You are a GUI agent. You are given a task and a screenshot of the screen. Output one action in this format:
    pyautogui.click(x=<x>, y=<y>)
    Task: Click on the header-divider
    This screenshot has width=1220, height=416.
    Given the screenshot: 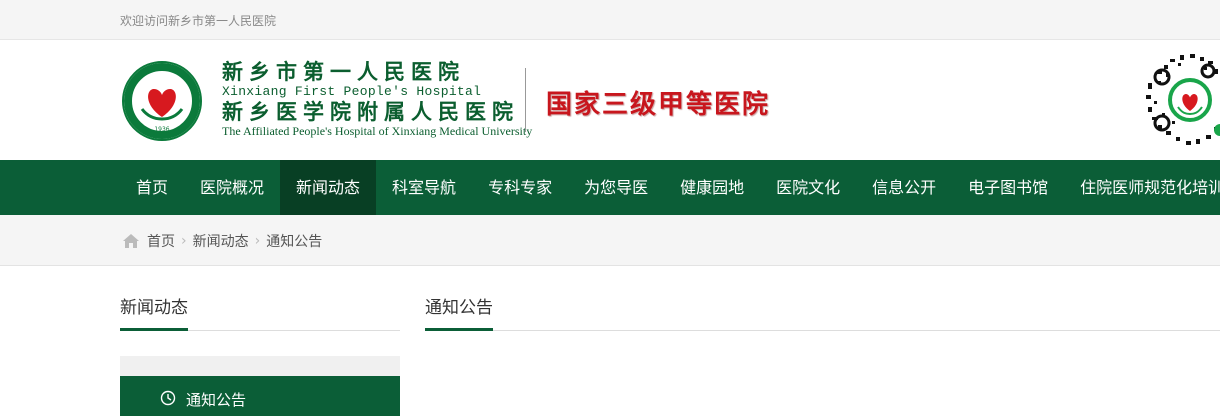 What is the action you would take?
    pyautogui.click(x=525, y=100)
    